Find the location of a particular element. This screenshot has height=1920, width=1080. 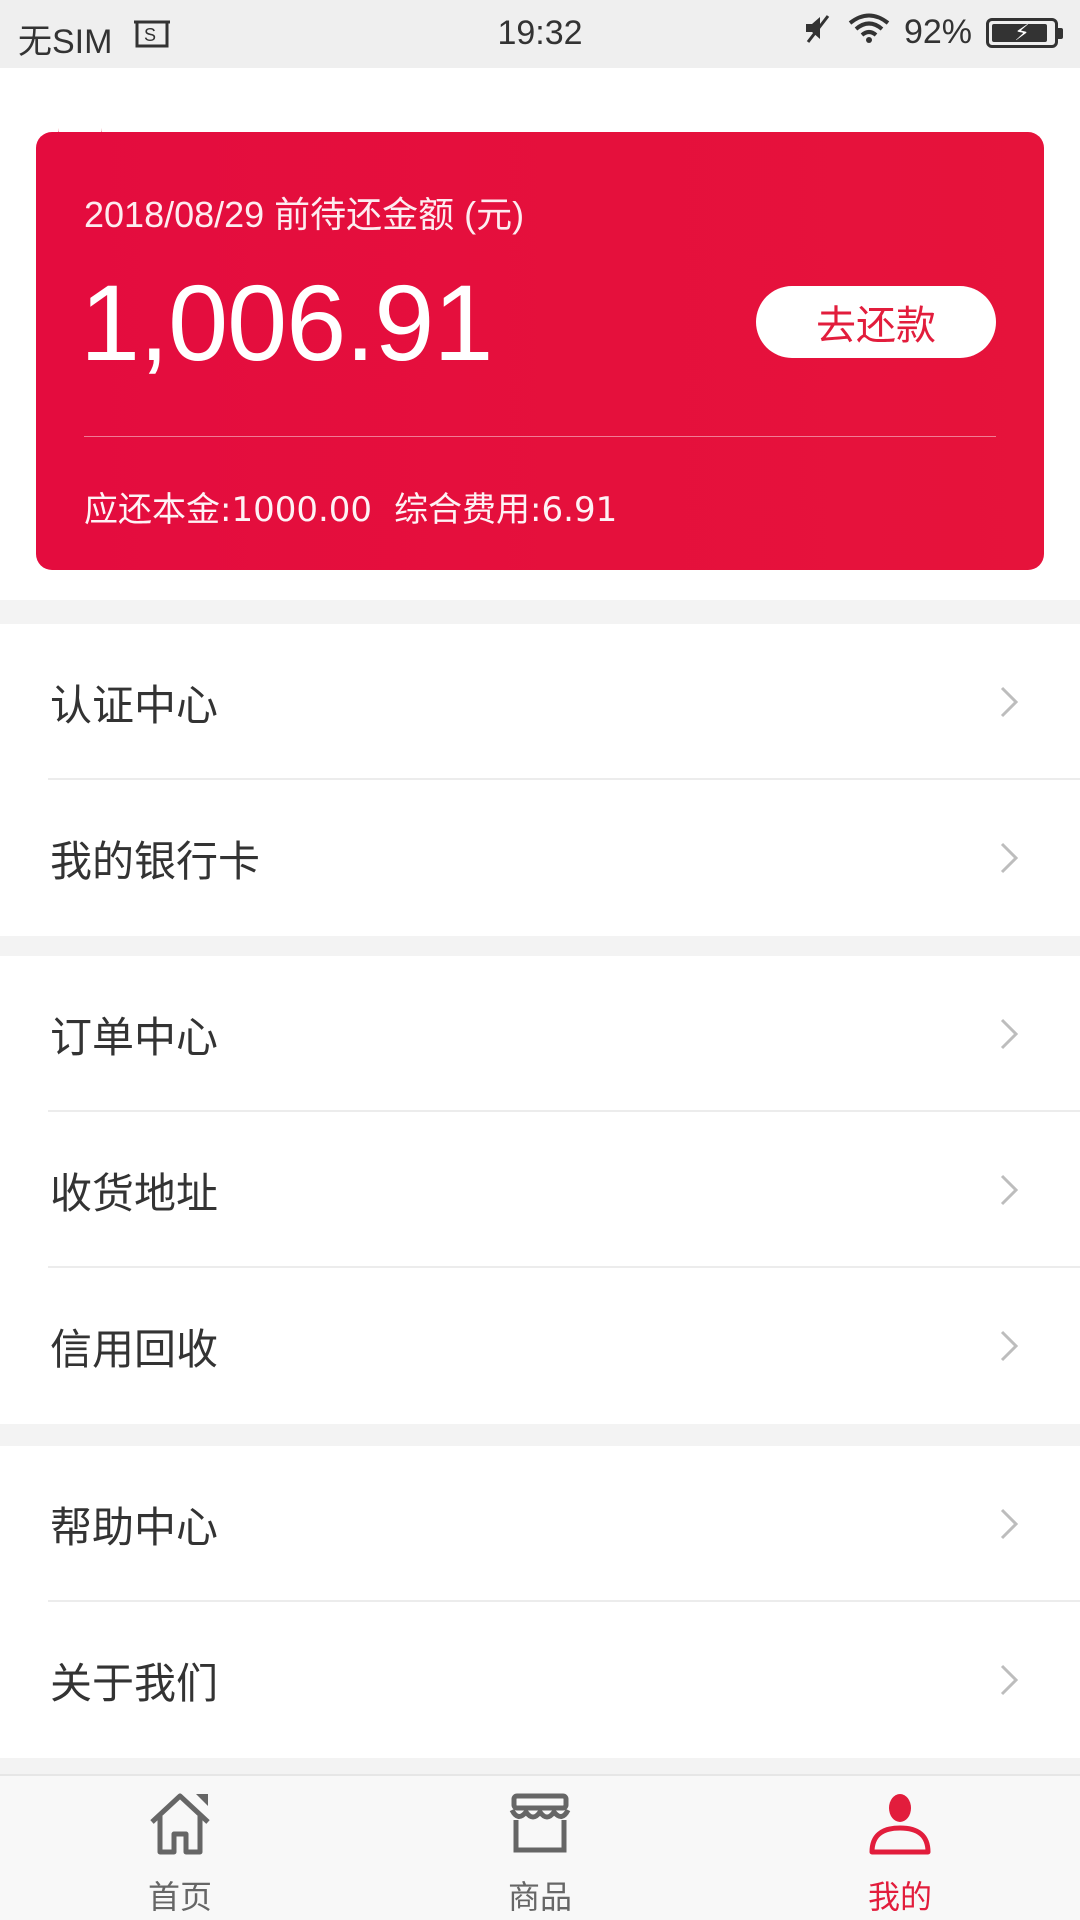

card-divider is located at coordinates (540, 436).